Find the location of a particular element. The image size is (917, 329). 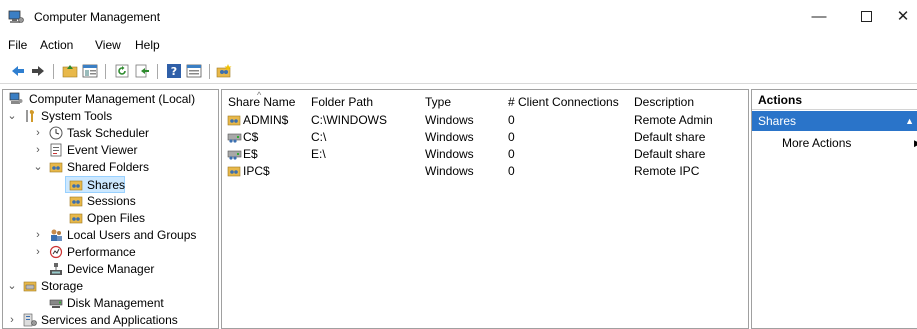

tree-label: Services and Applications is located at coordinates (109, 320).